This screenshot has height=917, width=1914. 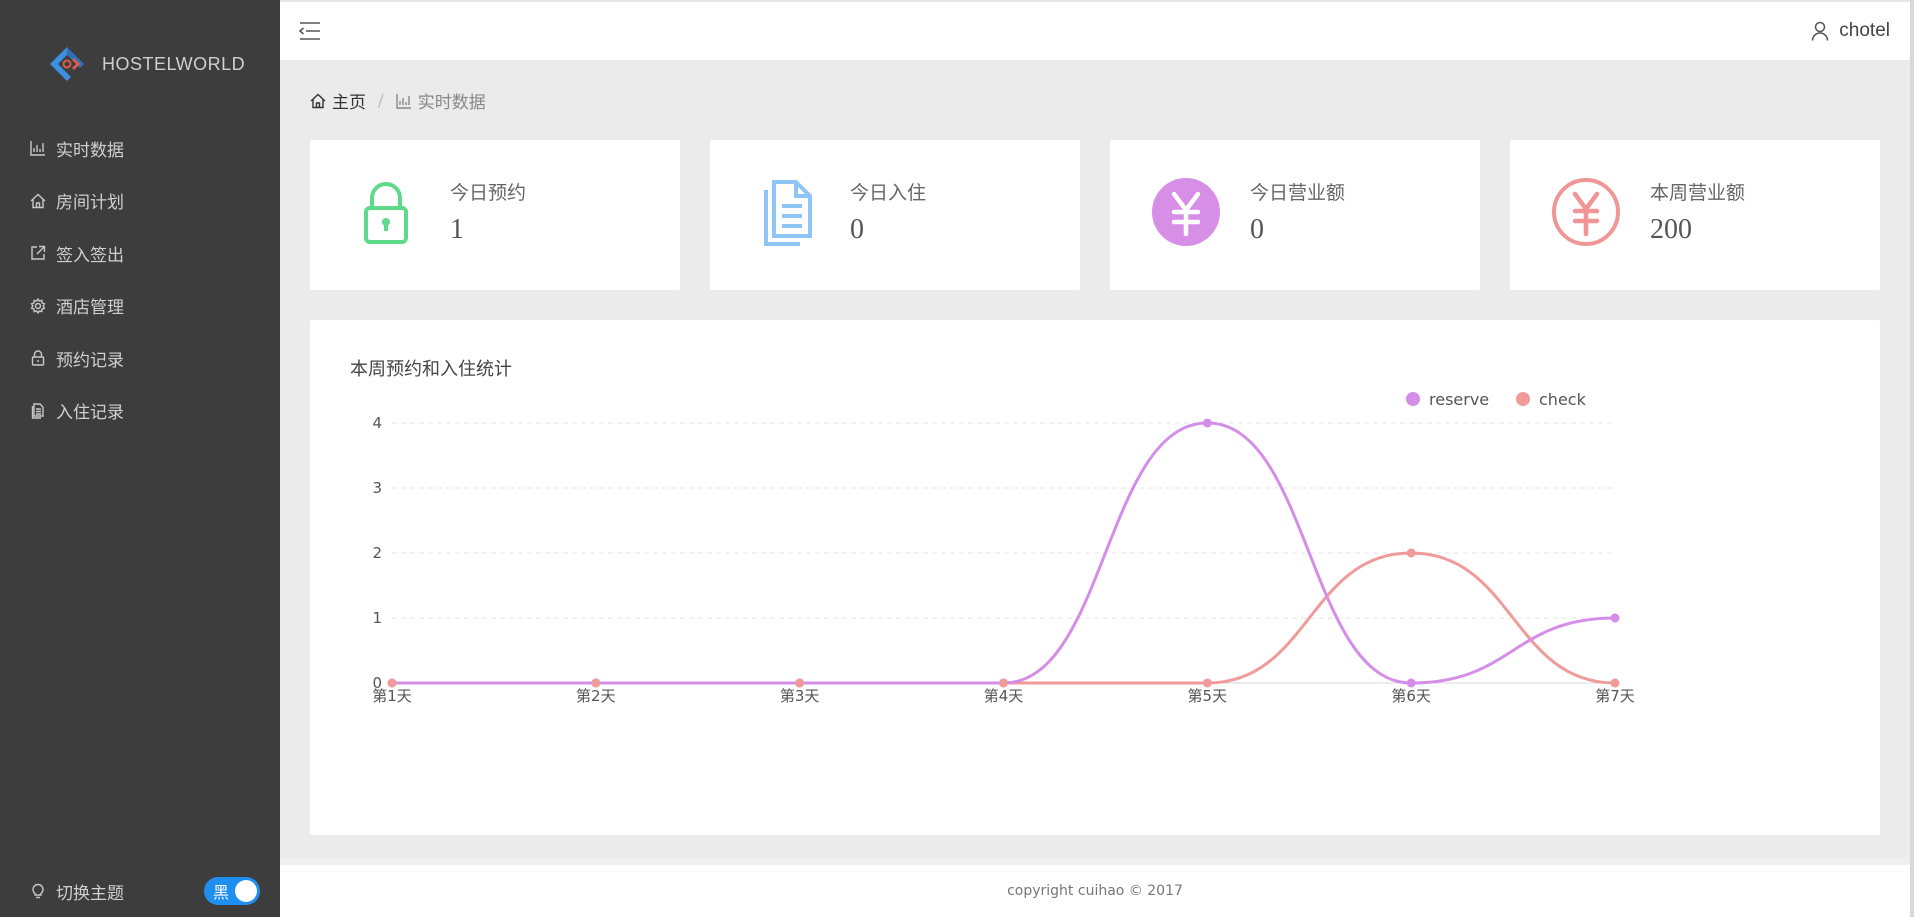 I want to click on x-tick-label: 第2天, so click(x=596, y=696).